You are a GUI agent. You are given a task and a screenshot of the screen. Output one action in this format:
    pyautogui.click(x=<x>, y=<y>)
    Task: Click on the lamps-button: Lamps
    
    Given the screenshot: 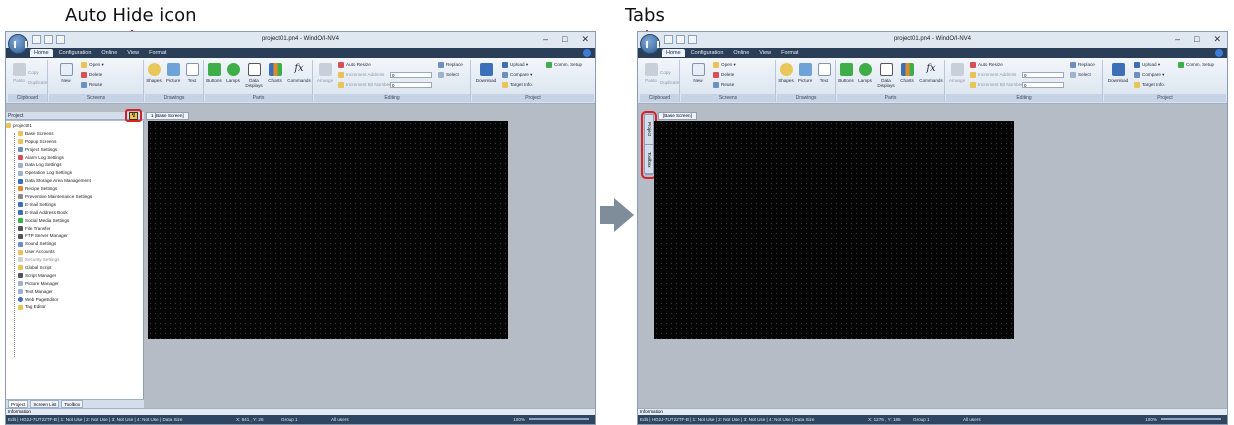 What is the action you would take?
    pyautogui.click(x=865, y=73)
    